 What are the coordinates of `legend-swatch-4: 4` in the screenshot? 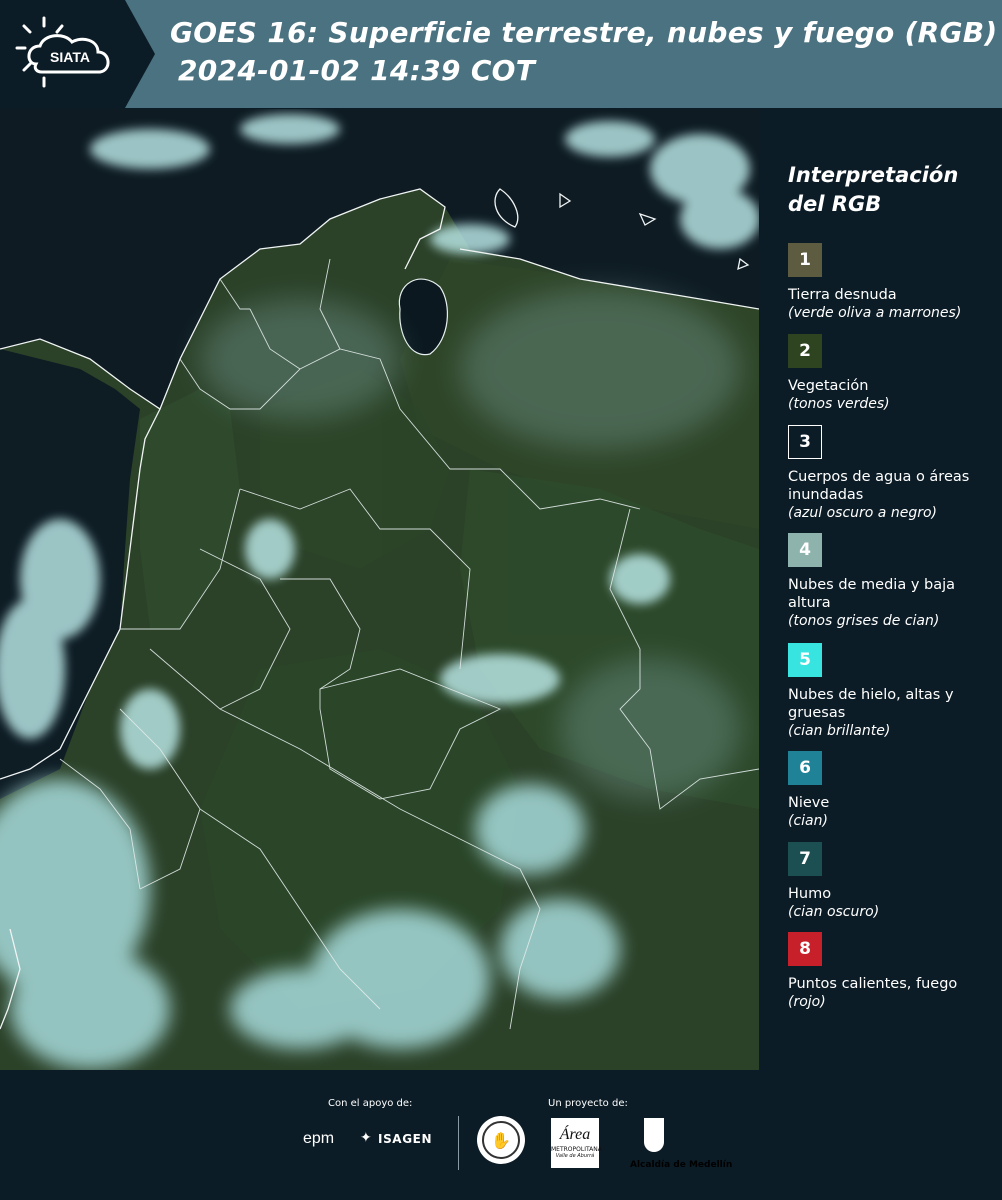 It's located at (805, 550).